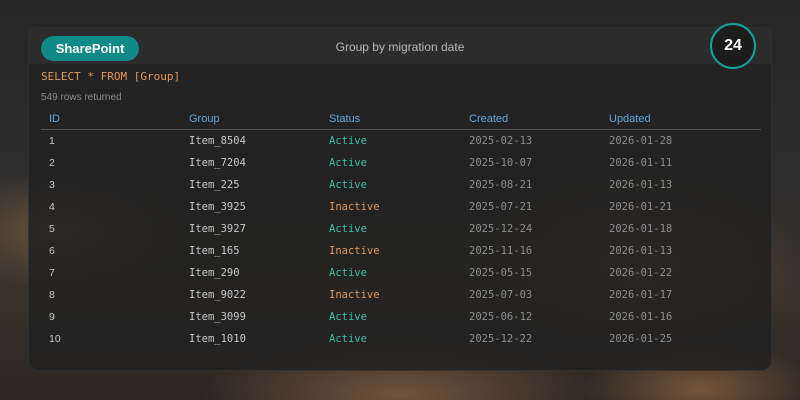 This screenshot has height=400, width=800. Describe the element at coordinates (217, 141) in the screenshot. I see `cell-group: Item_8504` at that location.